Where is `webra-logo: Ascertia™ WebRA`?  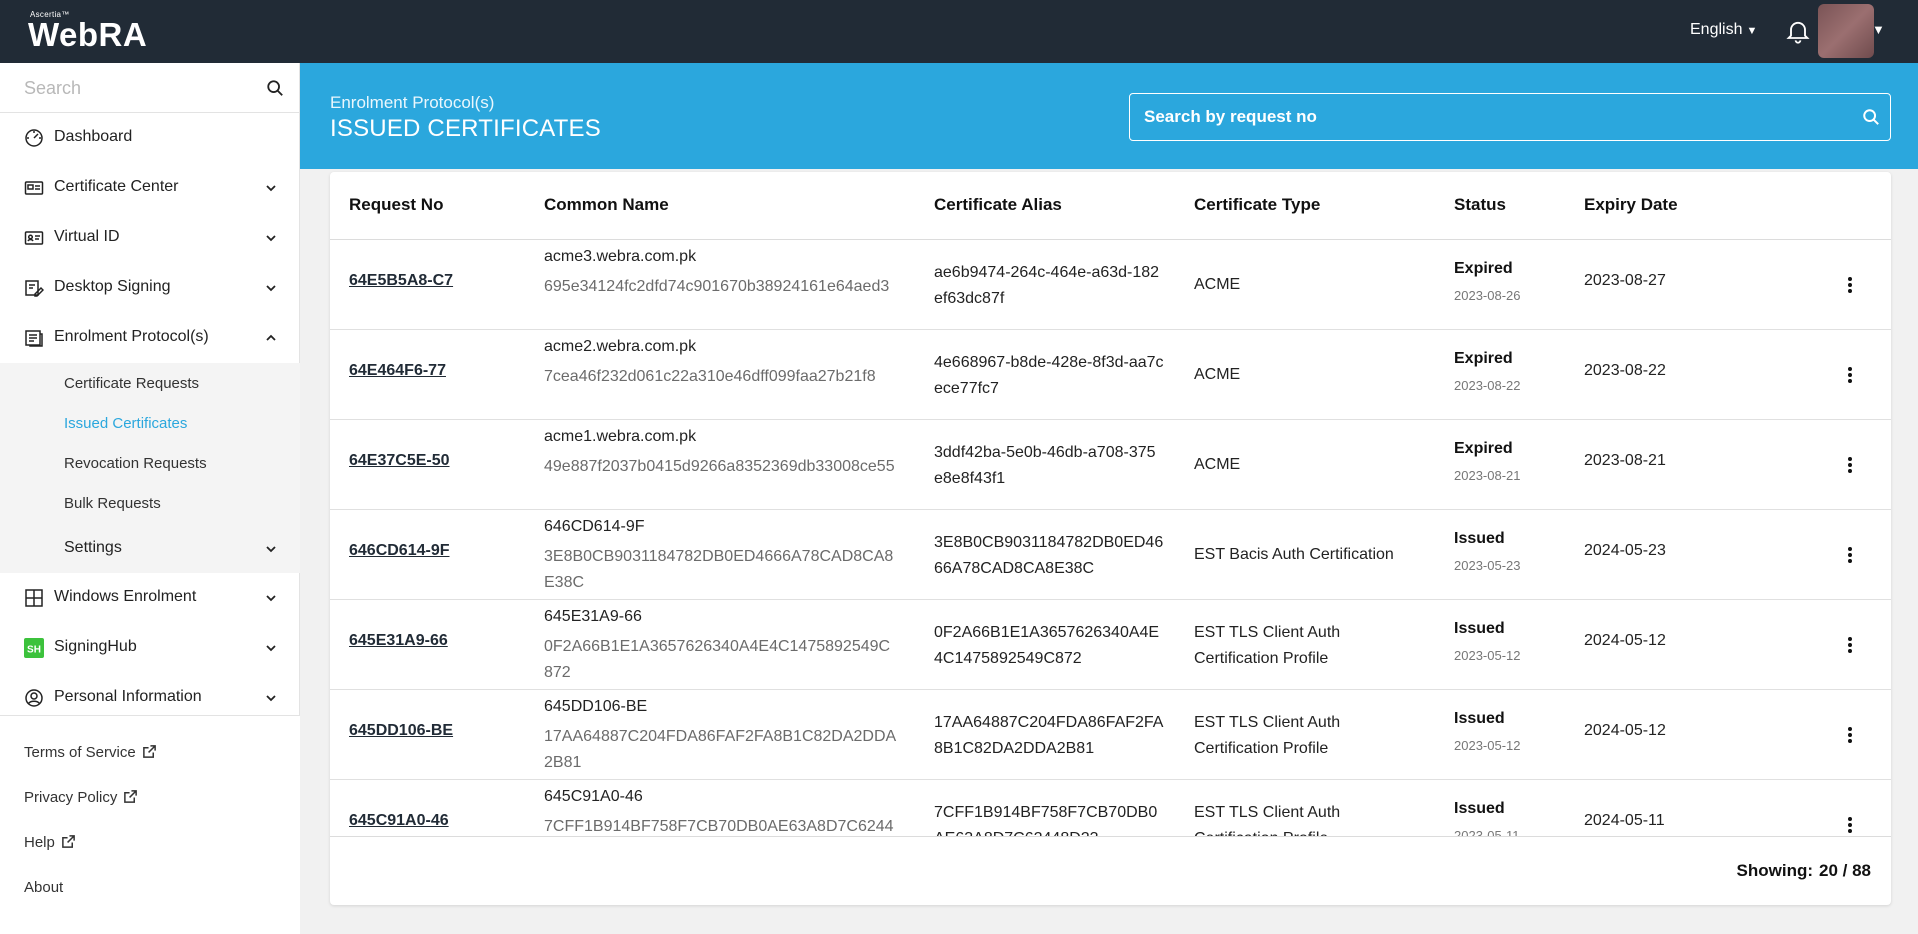 webra-logo: Ascertia™ WebRA is located at coordinates (87, 30).